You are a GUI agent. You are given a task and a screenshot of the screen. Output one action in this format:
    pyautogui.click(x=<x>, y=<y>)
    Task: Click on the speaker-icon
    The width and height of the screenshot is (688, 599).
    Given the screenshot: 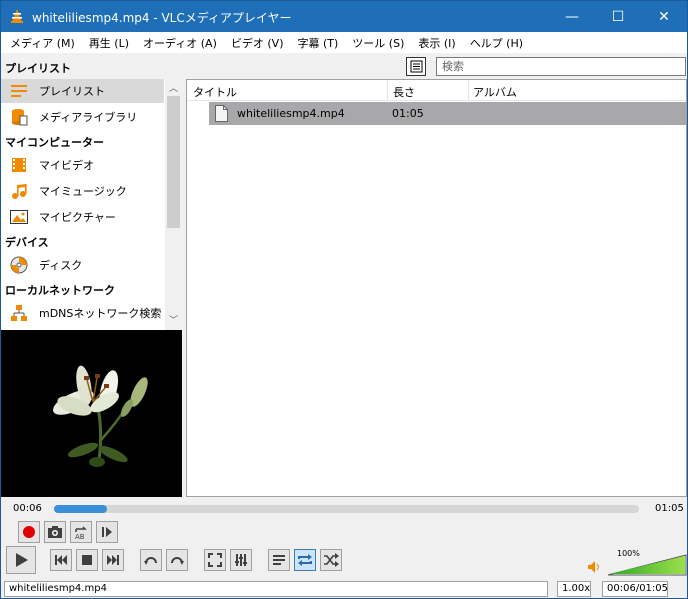 What is the action you would take?
    pyautogui.click(x=594, y=567)
    